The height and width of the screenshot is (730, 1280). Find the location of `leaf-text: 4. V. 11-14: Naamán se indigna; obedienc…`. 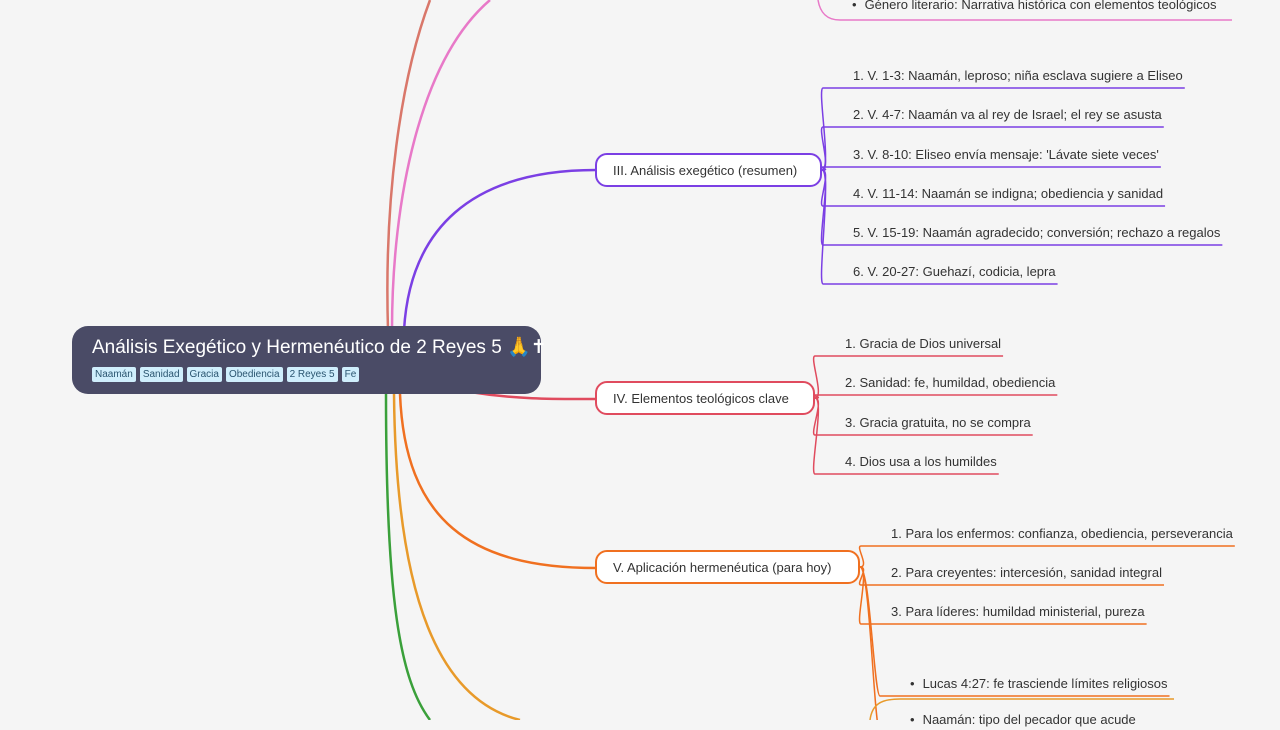

leaf-text: 4. V. 11-14: Naamán se indigna; obedienc… is located at coordinates (1008, 193).